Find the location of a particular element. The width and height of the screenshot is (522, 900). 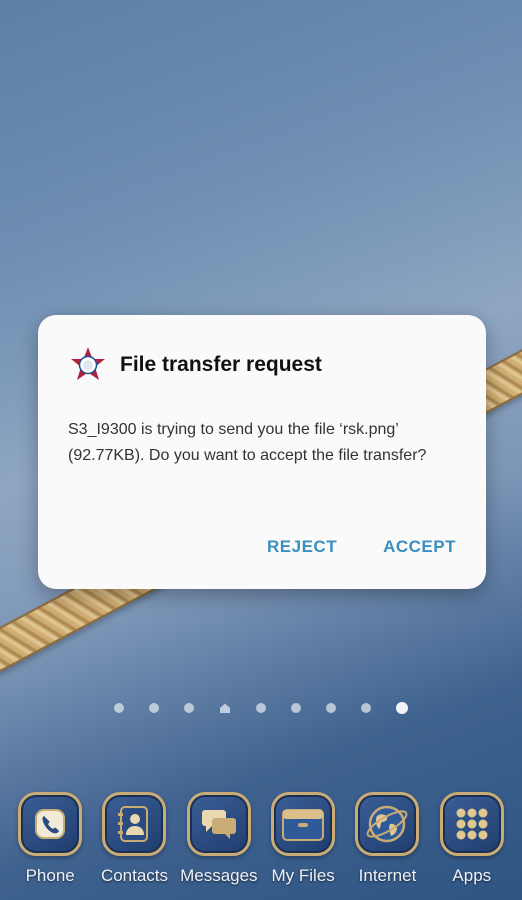

dock-item-internet: Internet is located at coordinates (387, 839).